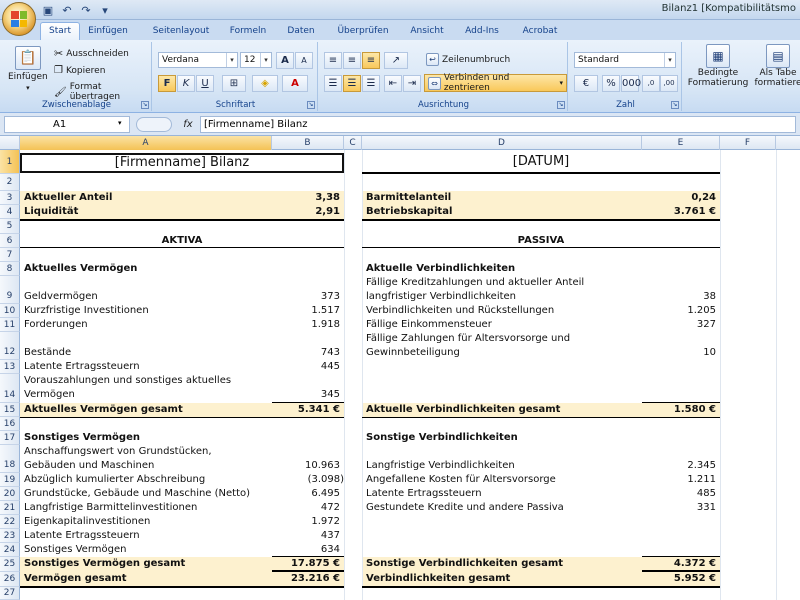 The height and width of the screenshot is (600, 800). Describe the element at coordinates (679, 479) in the screenshot. I see `liability-value: 1.211` at that location.